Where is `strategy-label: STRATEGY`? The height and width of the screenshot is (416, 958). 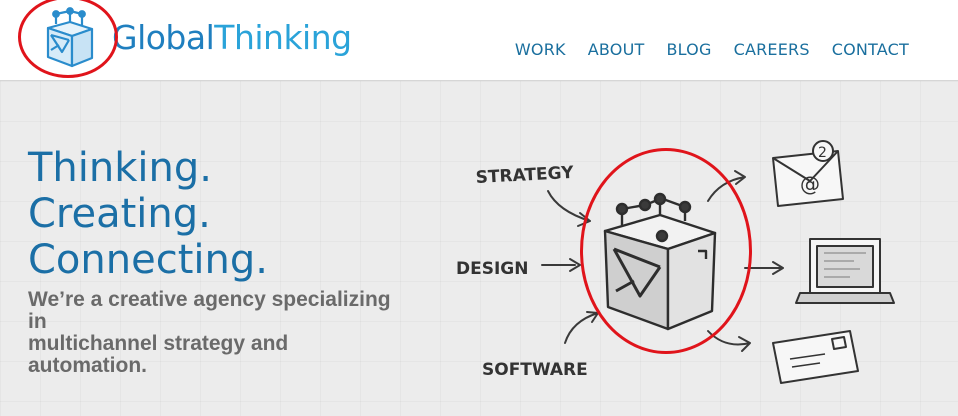 strategy-label: STRATEGY is located at coordinates (524, 175).